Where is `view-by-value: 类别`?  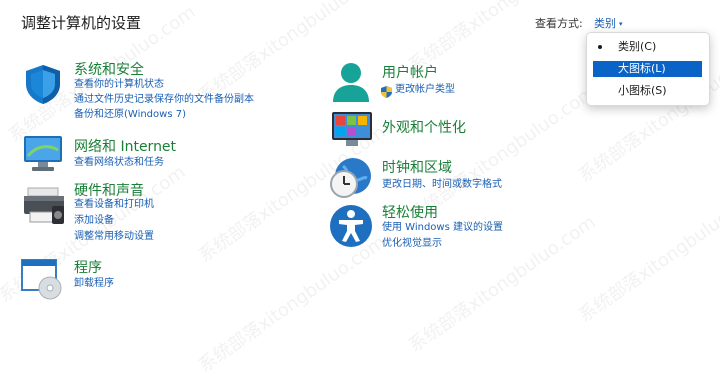 view-by-value: 类别 is located at coordinates (605, 23).